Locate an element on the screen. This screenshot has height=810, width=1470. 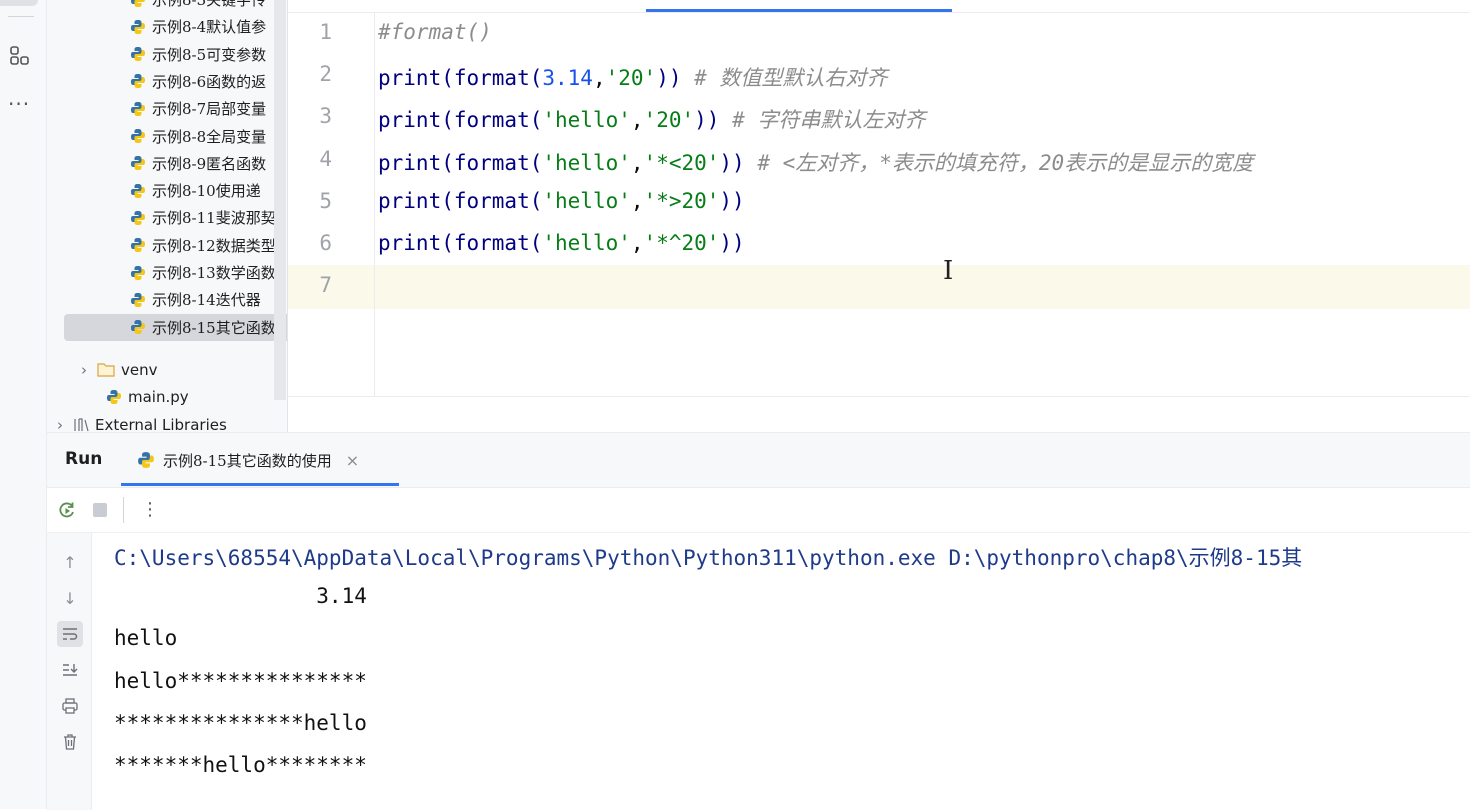
code-line: #format() is located at coordinates (435, 32).